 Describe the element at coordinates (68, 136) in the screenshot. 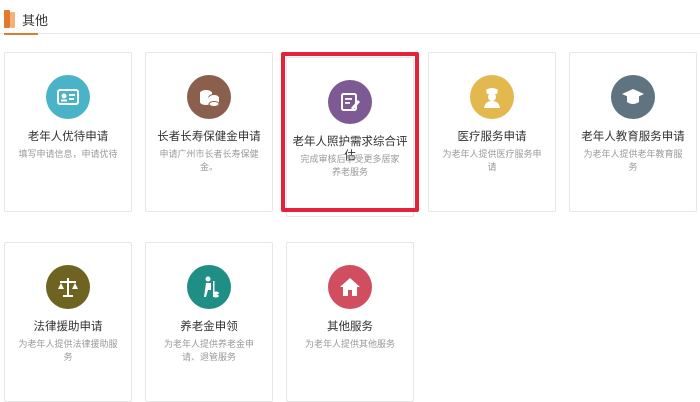

I see `card-title: 老年人优待申请` at that location.